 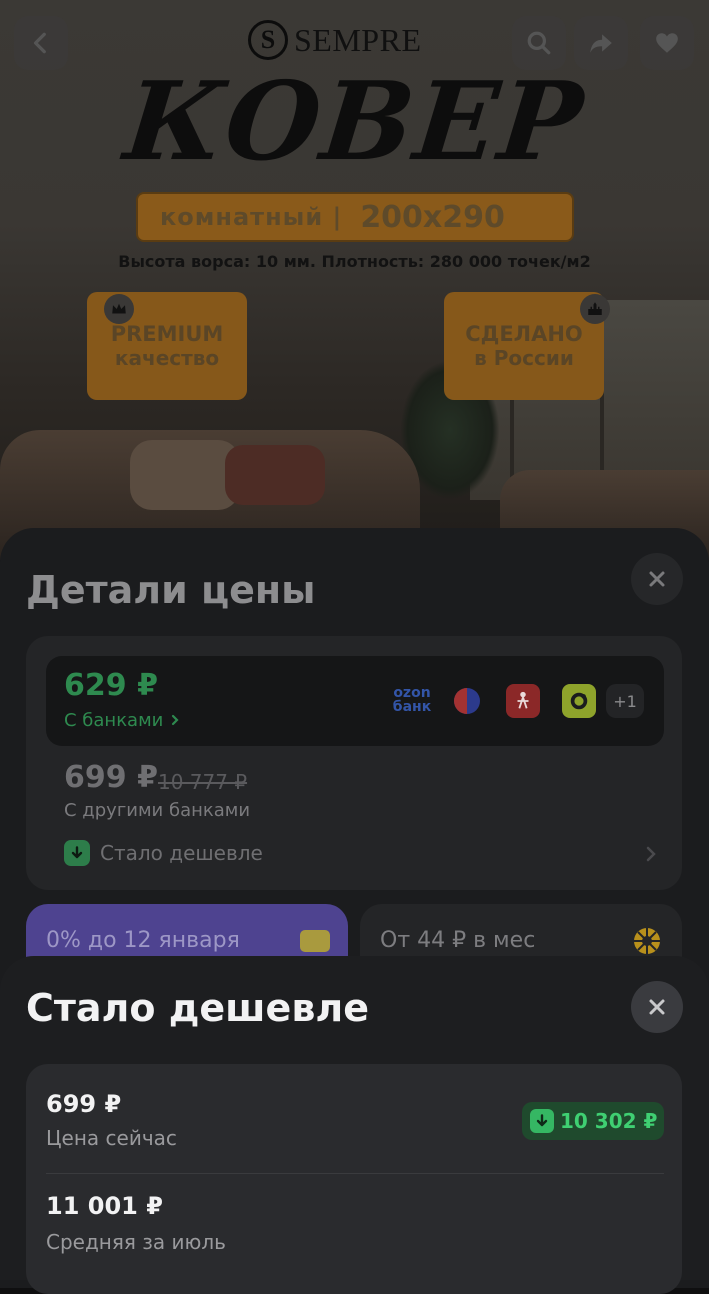 What do you see at coordinates (432, 217) in the screenshot?
I see `size-label: 200x290` at bounding box center [432, 217].